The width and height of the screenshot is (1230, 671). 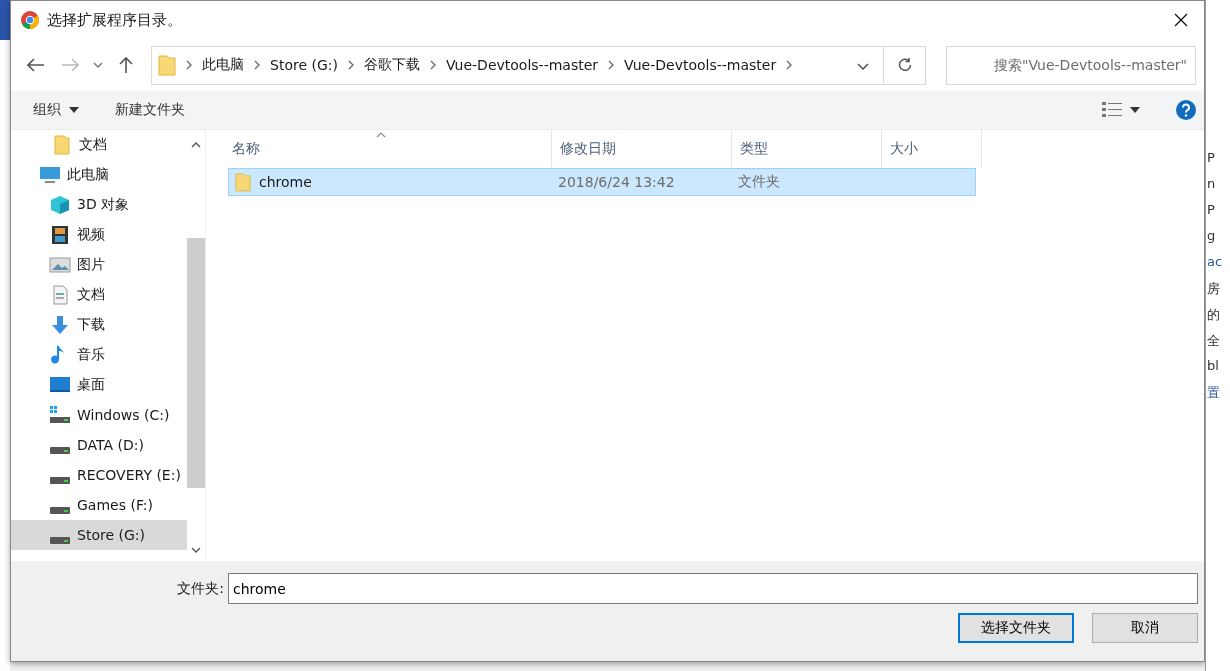 I want to click on background-text: 房, so click(x=1214, y=289).